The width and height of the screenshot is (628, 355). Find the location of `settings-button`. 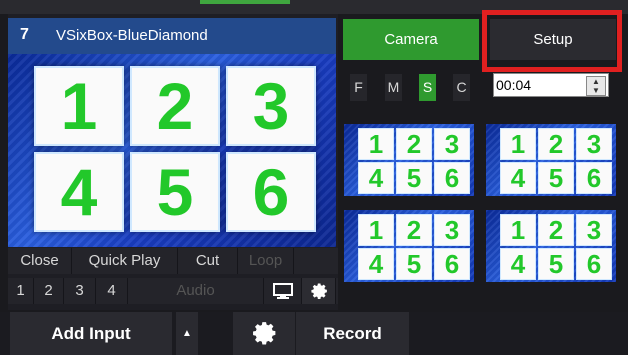

settings-button is located at coordinates (264, 333).